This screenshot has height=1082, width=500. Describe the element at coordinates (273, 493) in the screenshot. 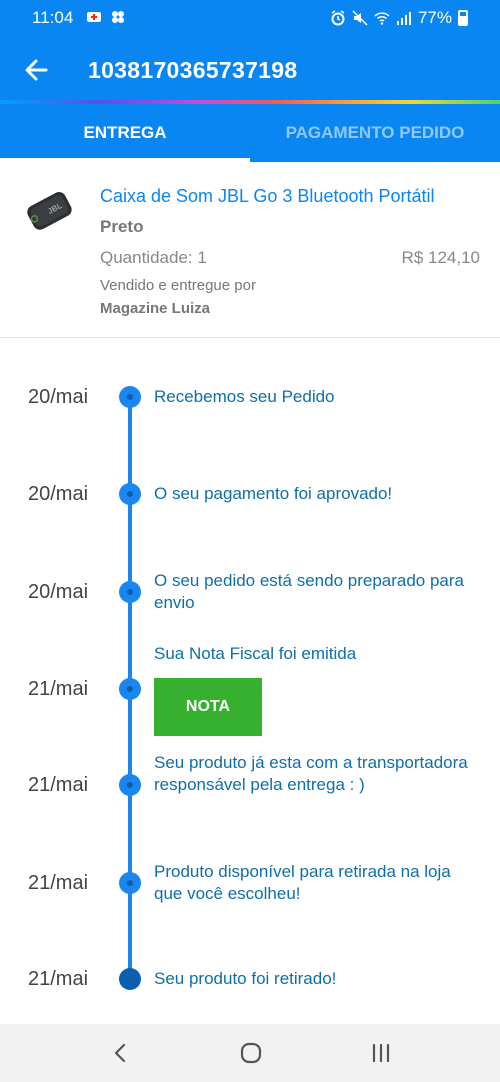

I see `event-text: O seu pagamento foi aprovado!` at that location.